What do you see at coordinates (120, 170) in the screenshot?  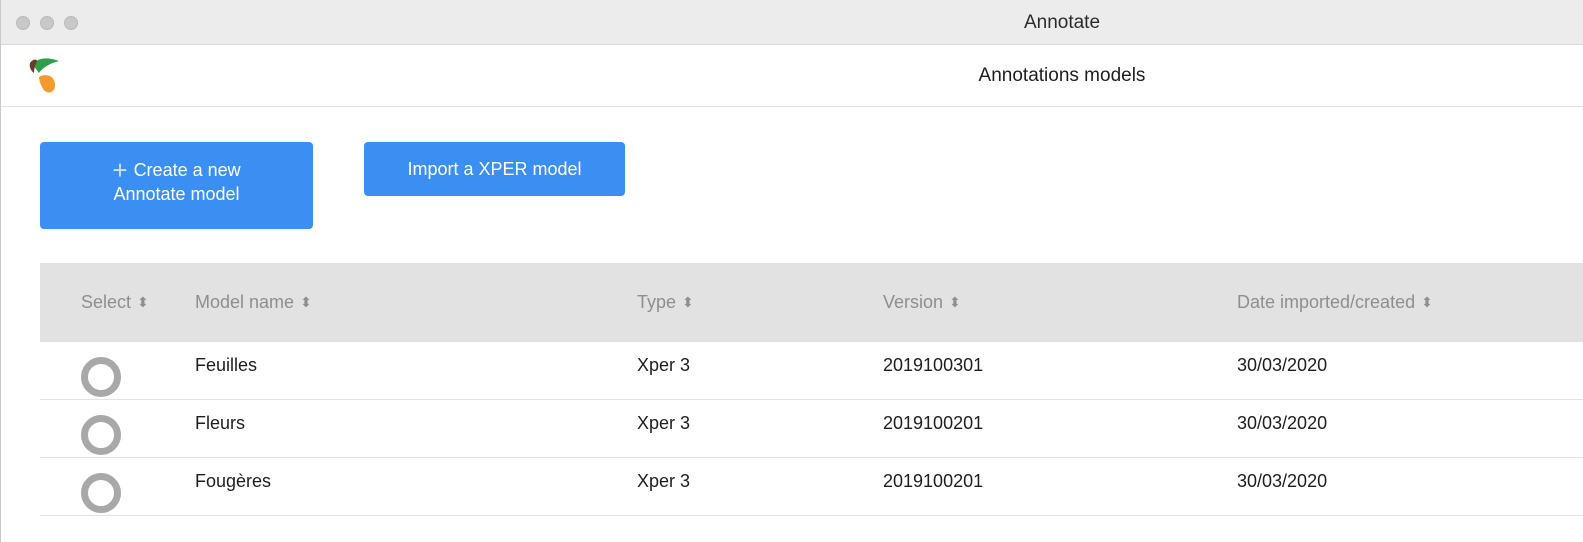 I see `plus-icon: +` at bounding box center [120, 170].